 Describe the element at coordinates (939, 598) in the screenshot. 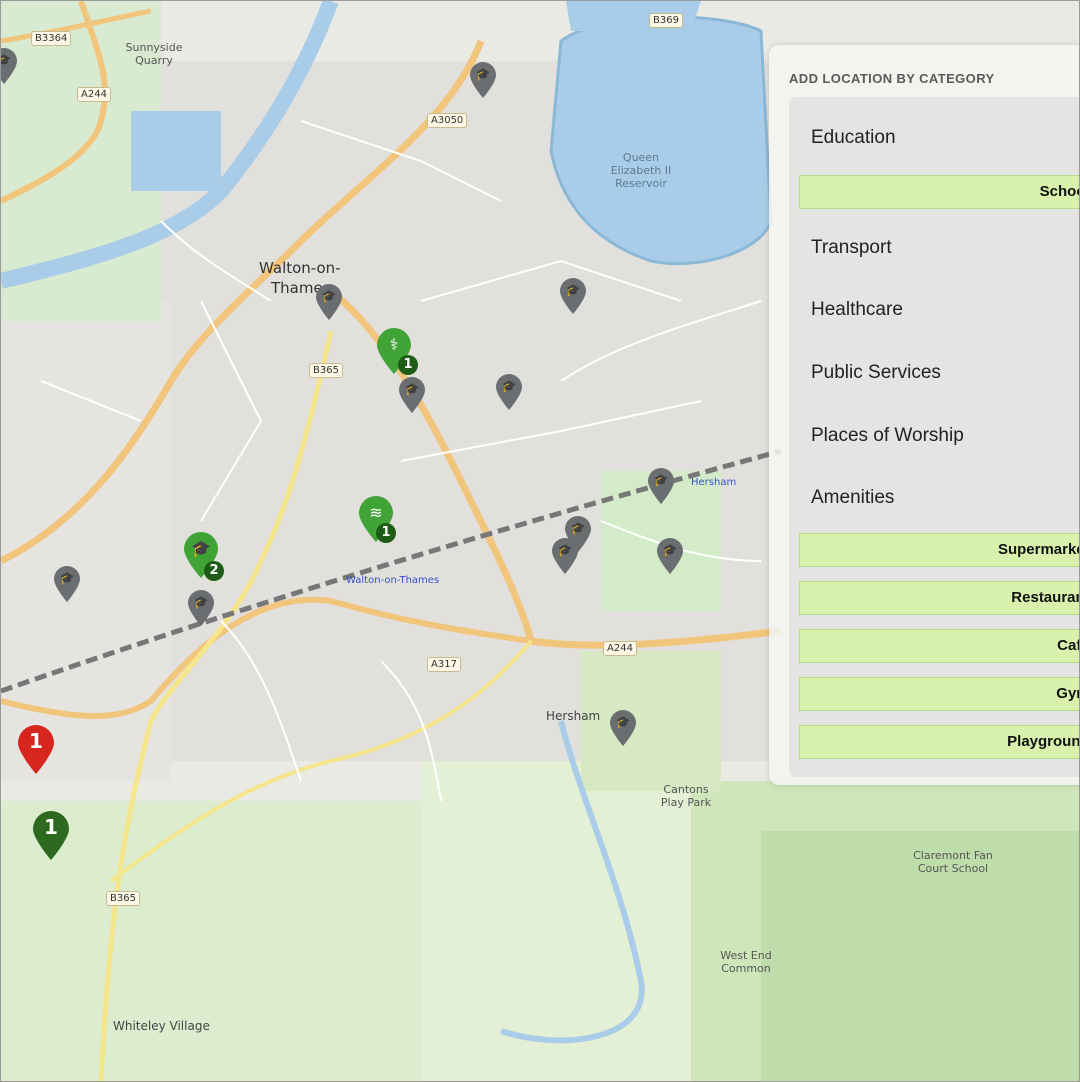

I see `restaurants-button: Restaurants` at that location.